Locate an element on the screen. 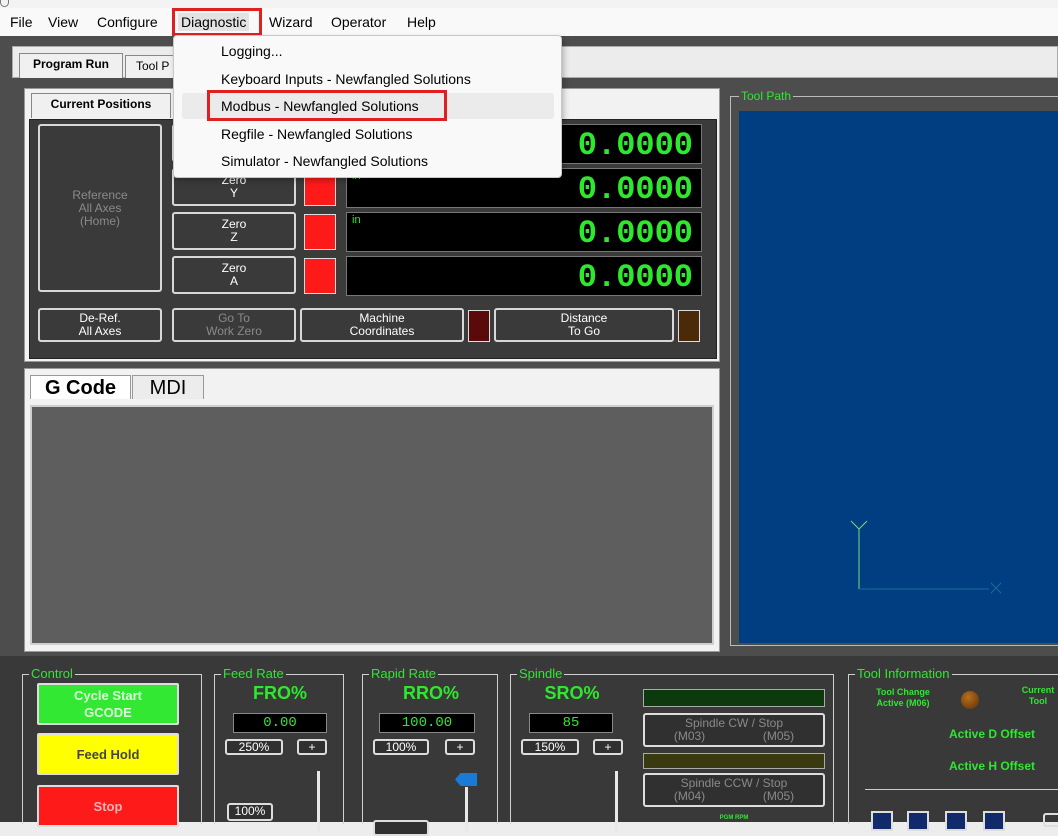  cycle-start-line1: Cycle Start is located at coordinates (108, 695).